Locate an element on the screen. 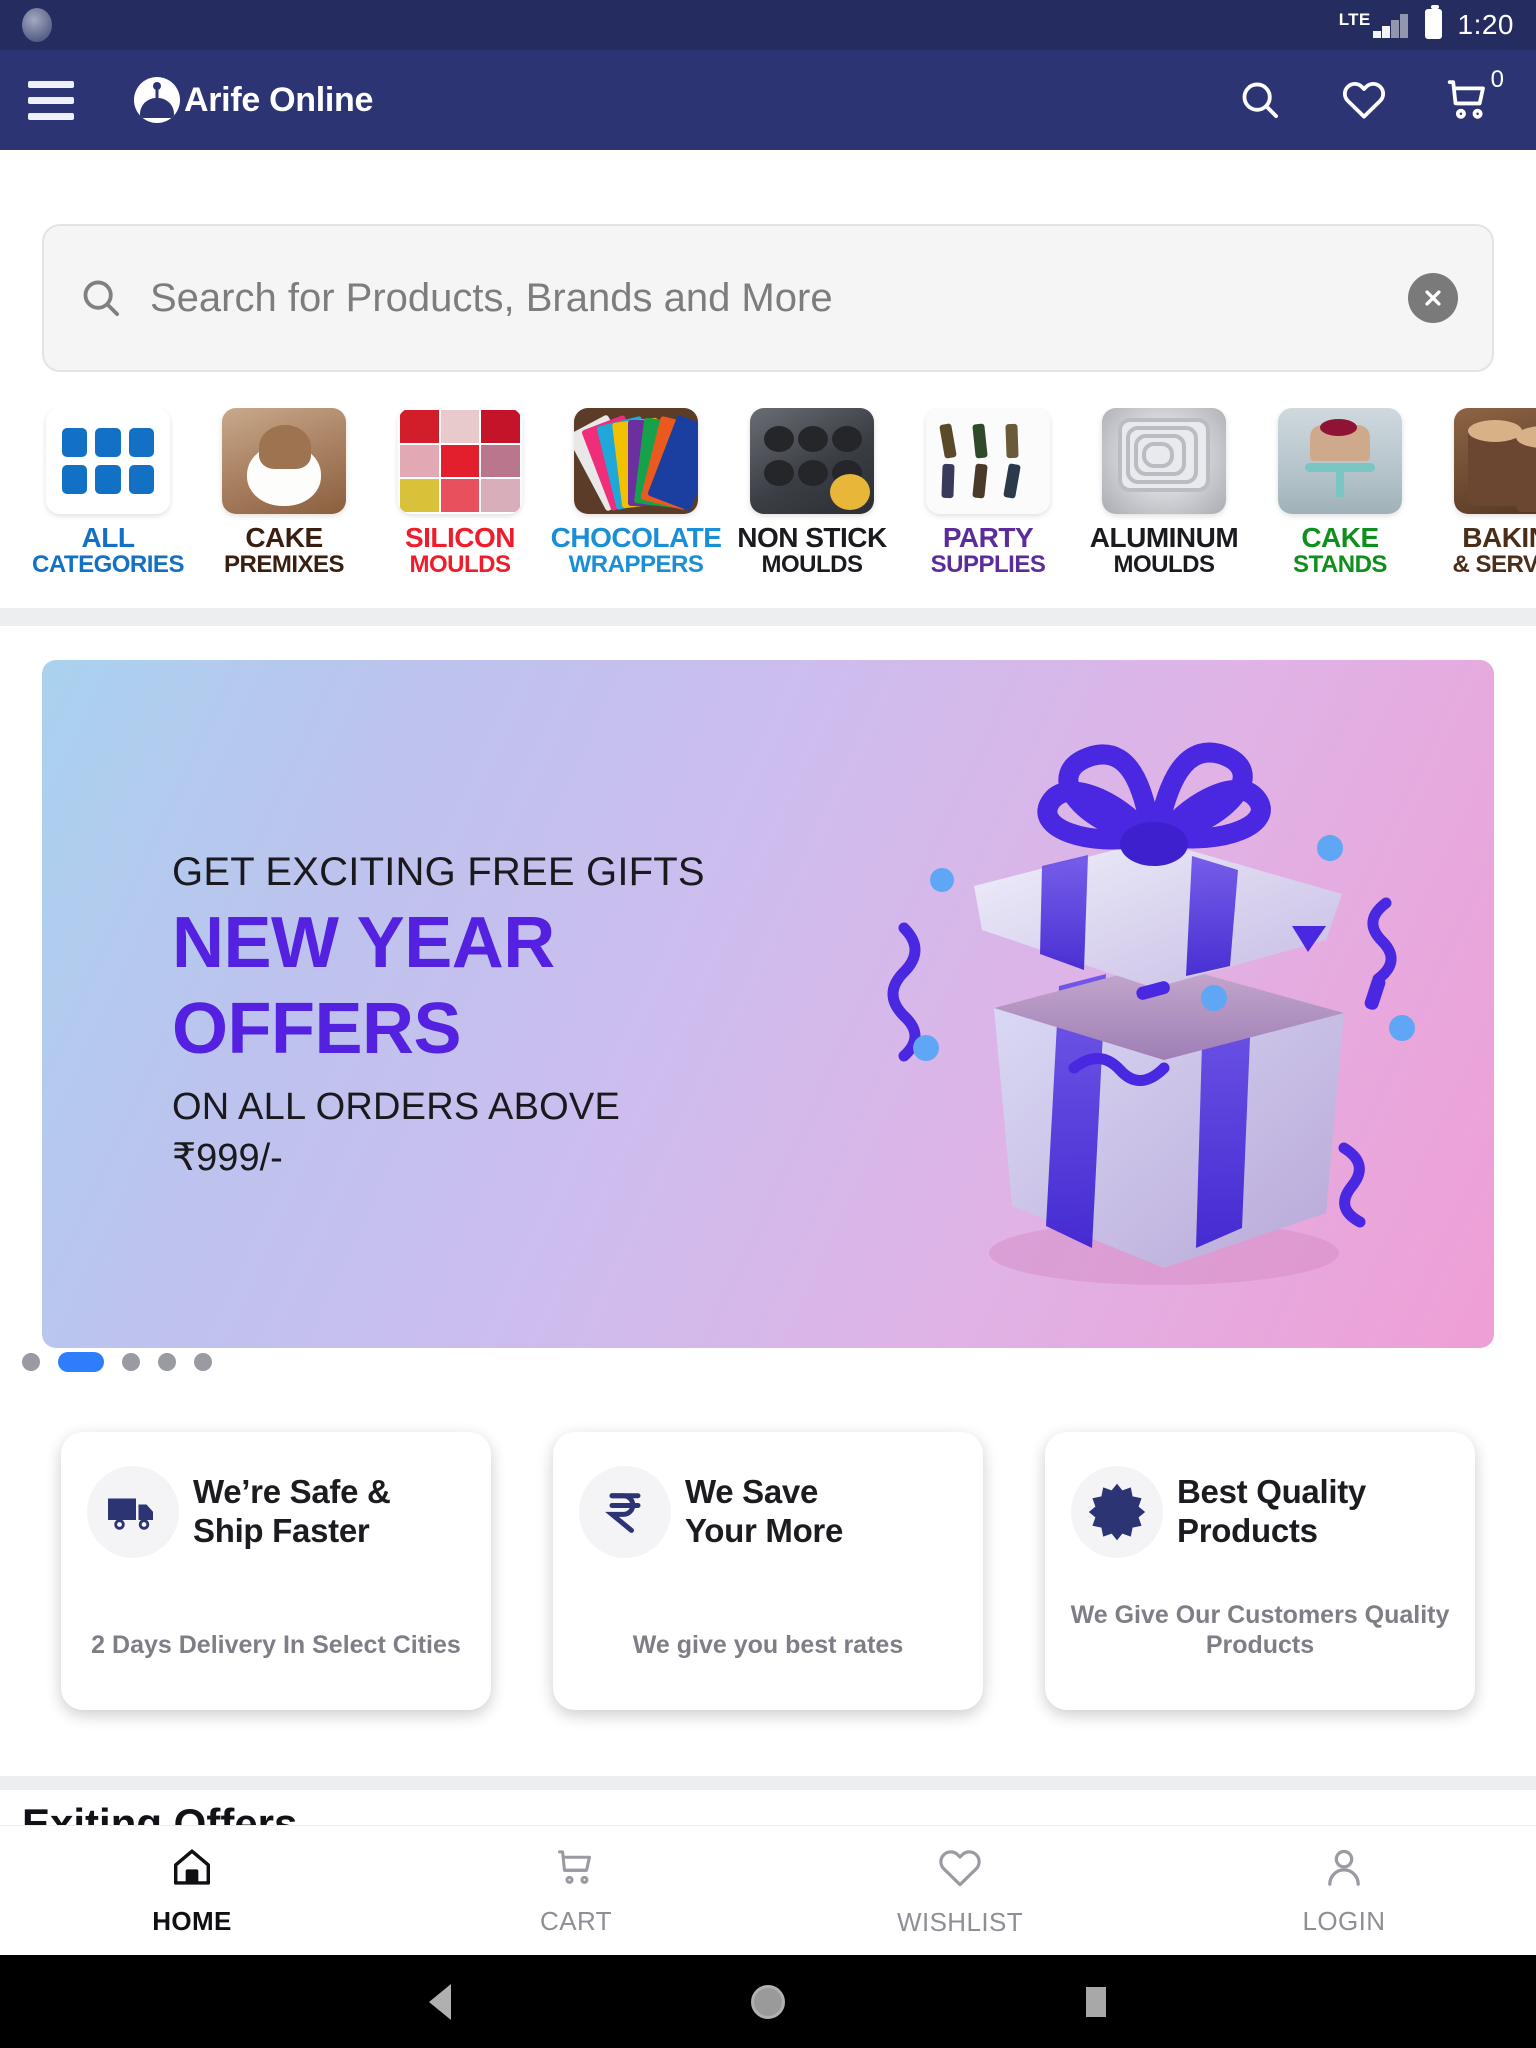 The height and width of the screenshot is (2048, 1536). recents-square-icon is located at coordinates (1096, 2002).